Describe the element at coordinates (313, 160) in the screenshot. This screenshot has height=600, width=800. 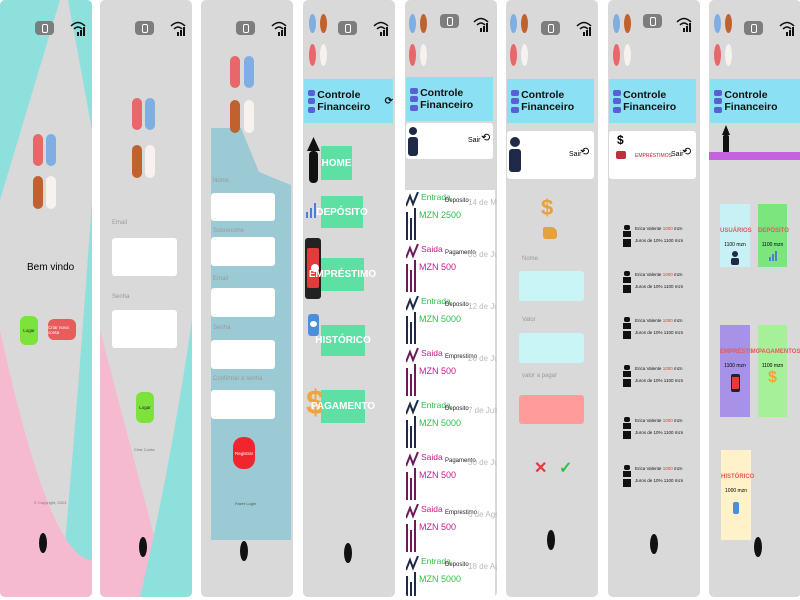
I see `home-icon` at that location.